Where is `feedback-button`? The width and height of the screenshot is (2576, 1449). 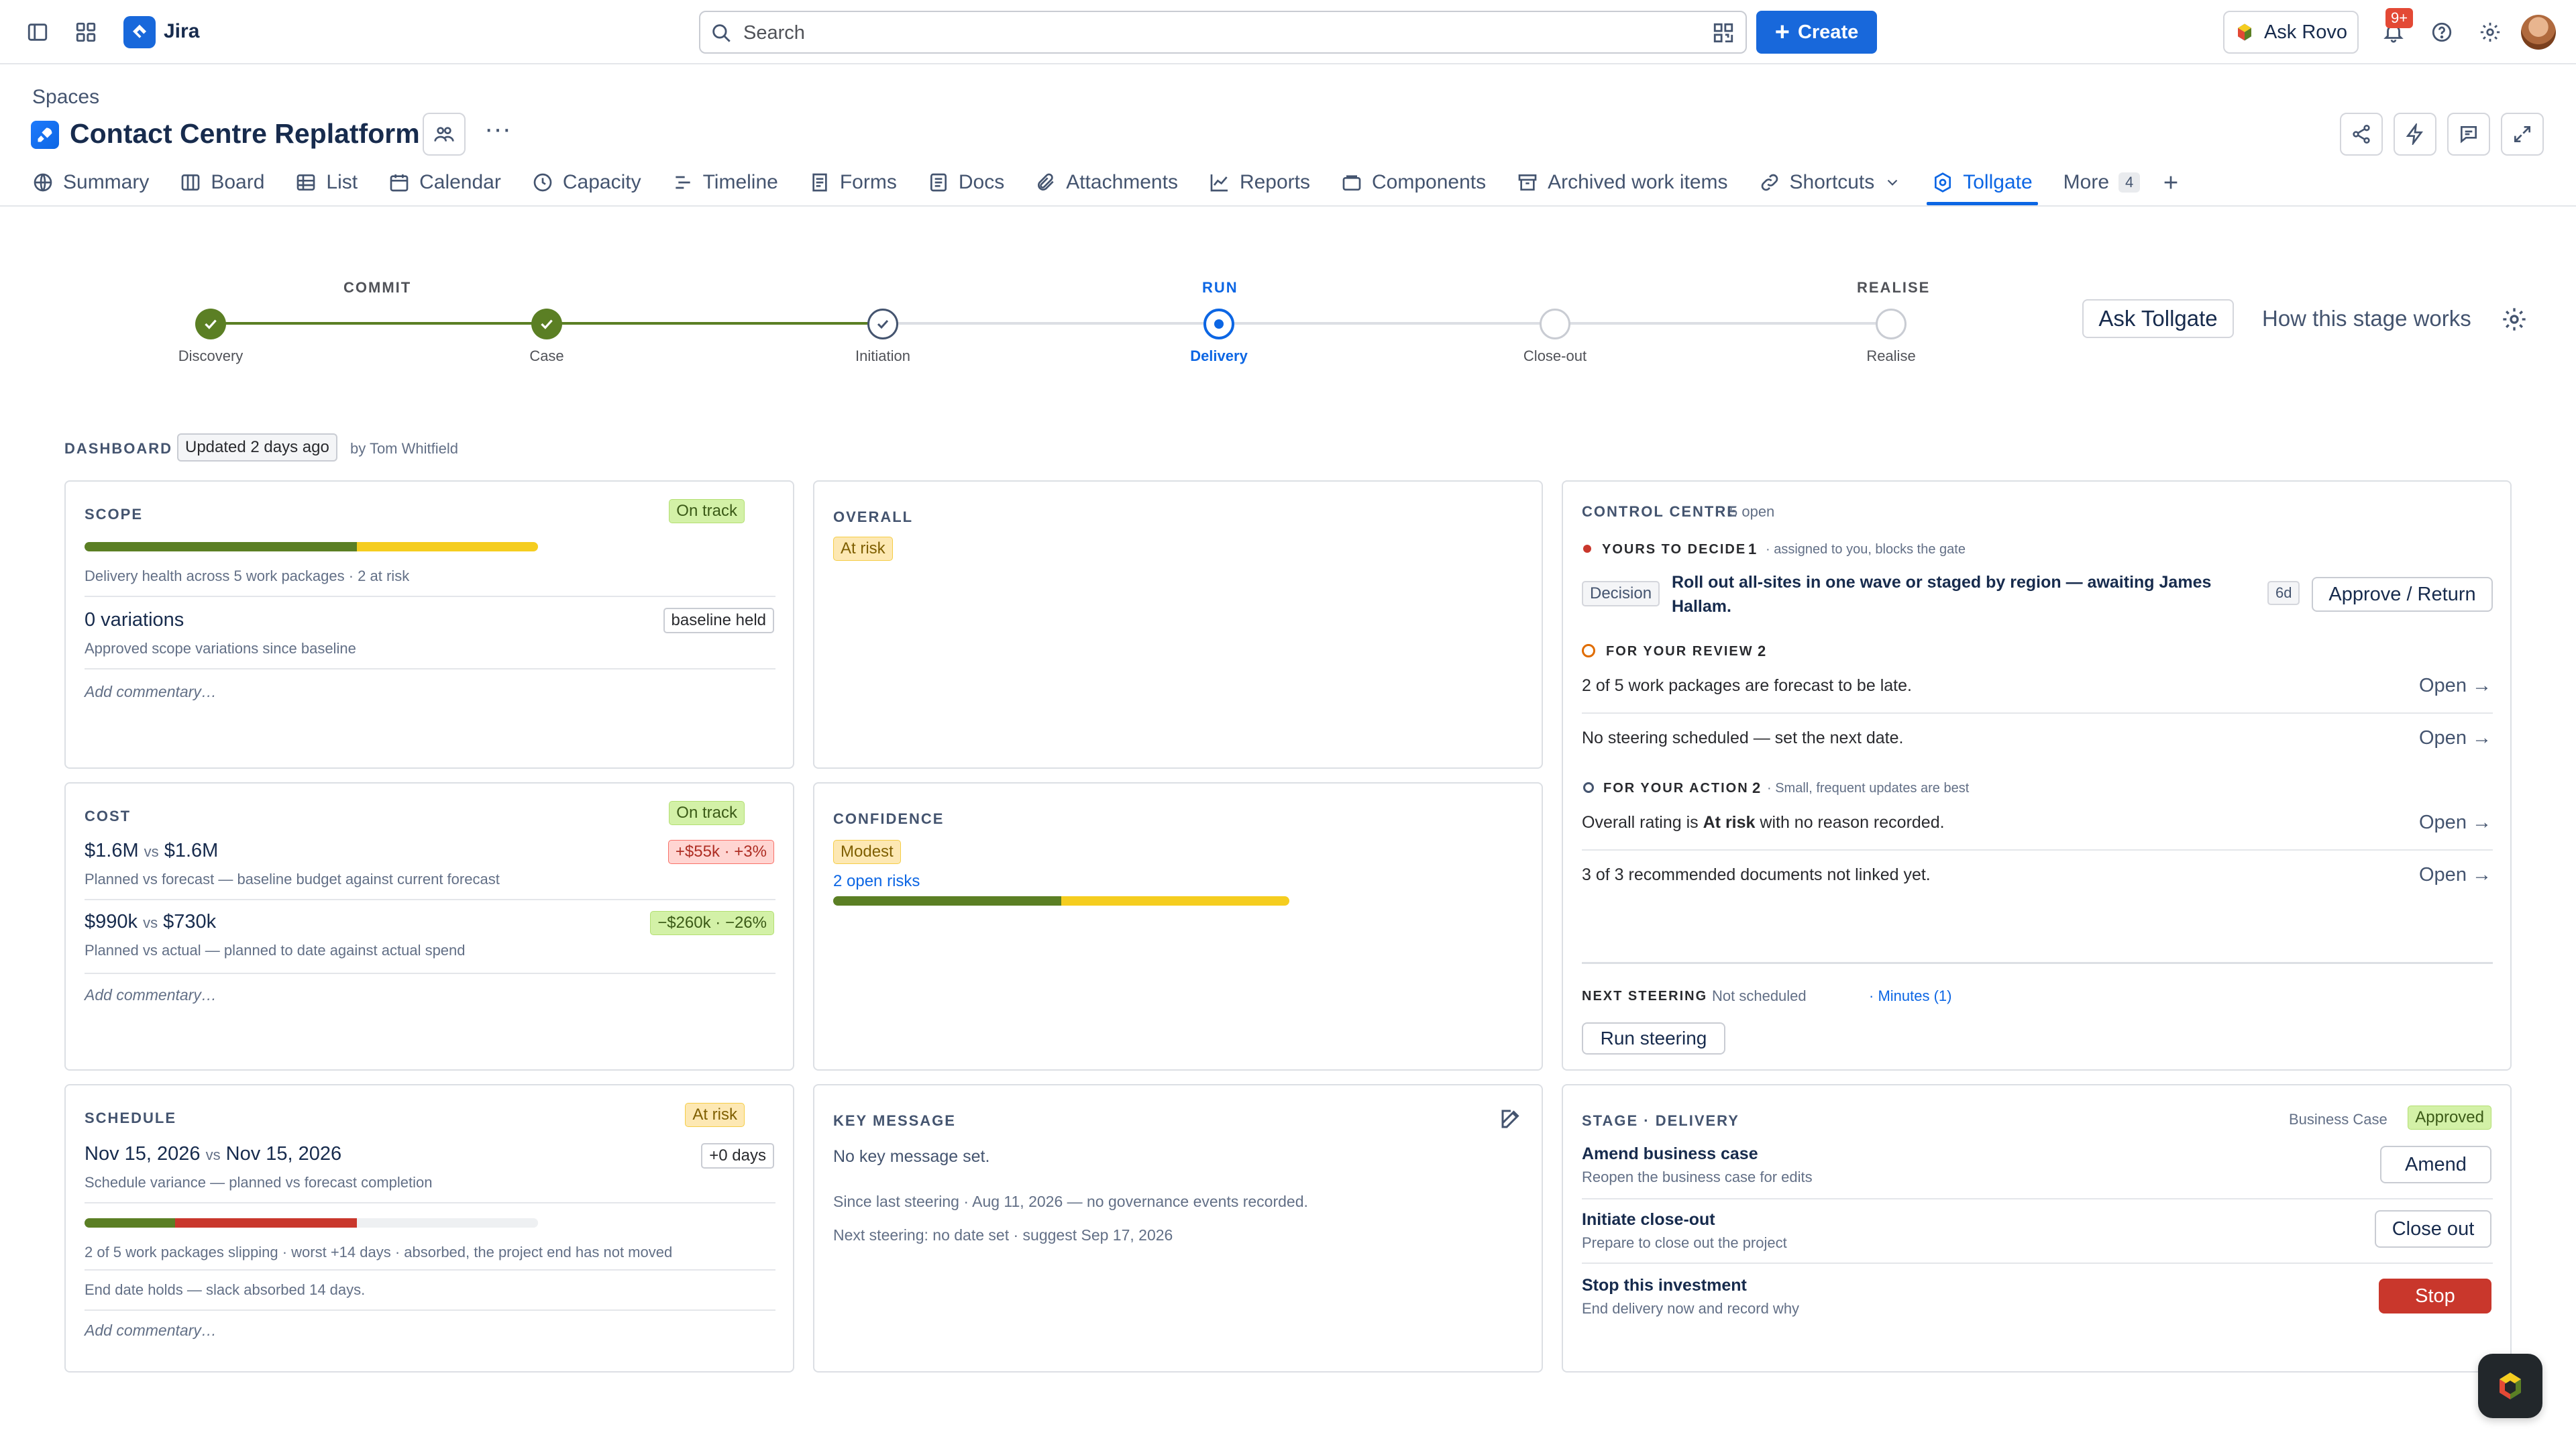 feedback-button is located at coordinates (2468, 134).